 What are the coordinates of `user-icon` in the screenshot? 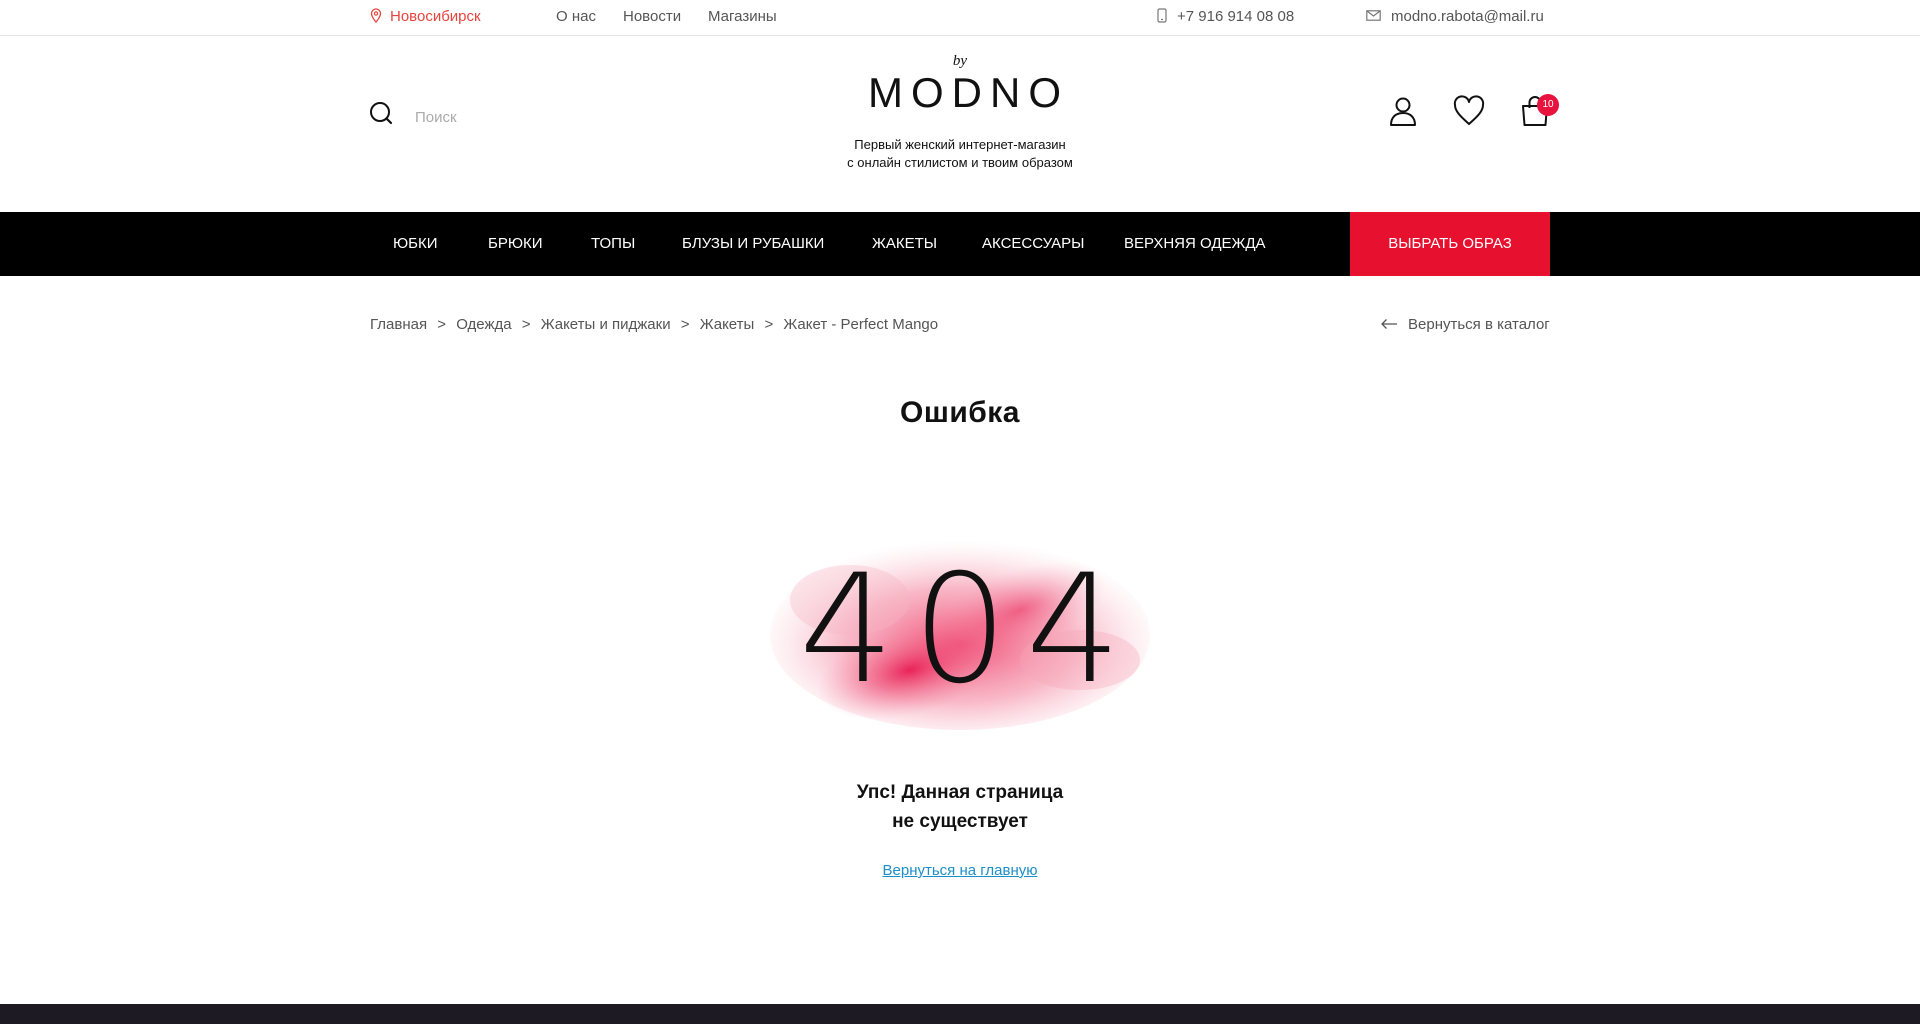 It's located at (1403, 111).